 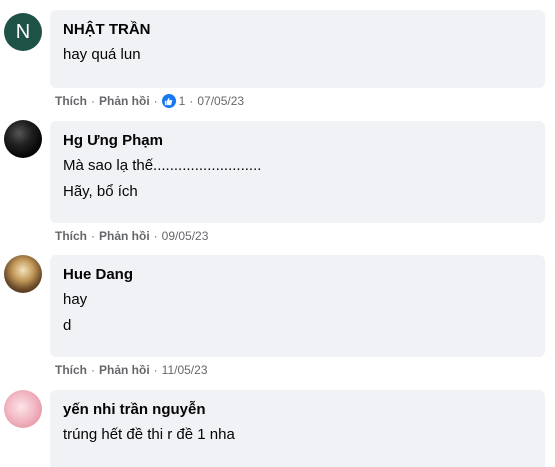 What do you see at coordinates (75, 299) in the screenshot?
I see `comment-text: hay` at bounding box center [75, 299].